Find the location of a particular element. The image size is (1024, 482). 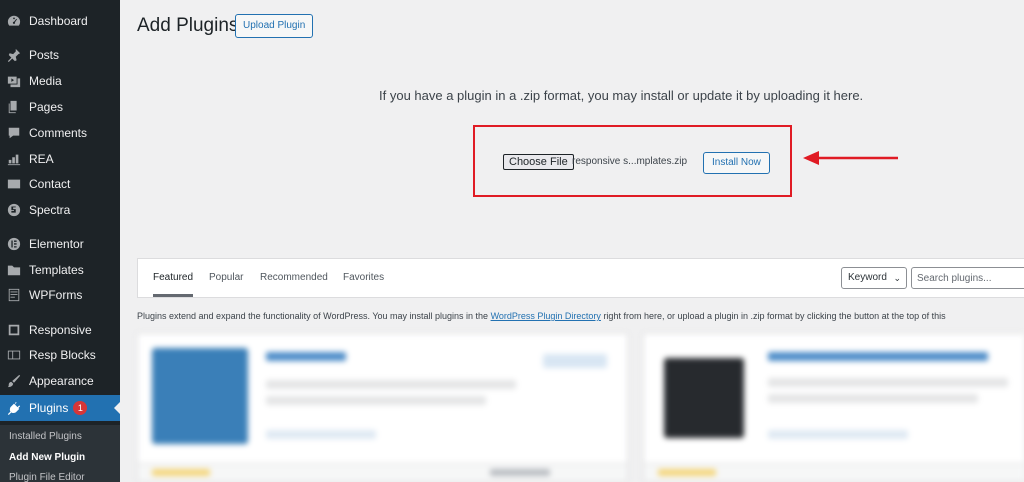

menu-item-dashboard: Dashboard is located at coordinates (60, 21).